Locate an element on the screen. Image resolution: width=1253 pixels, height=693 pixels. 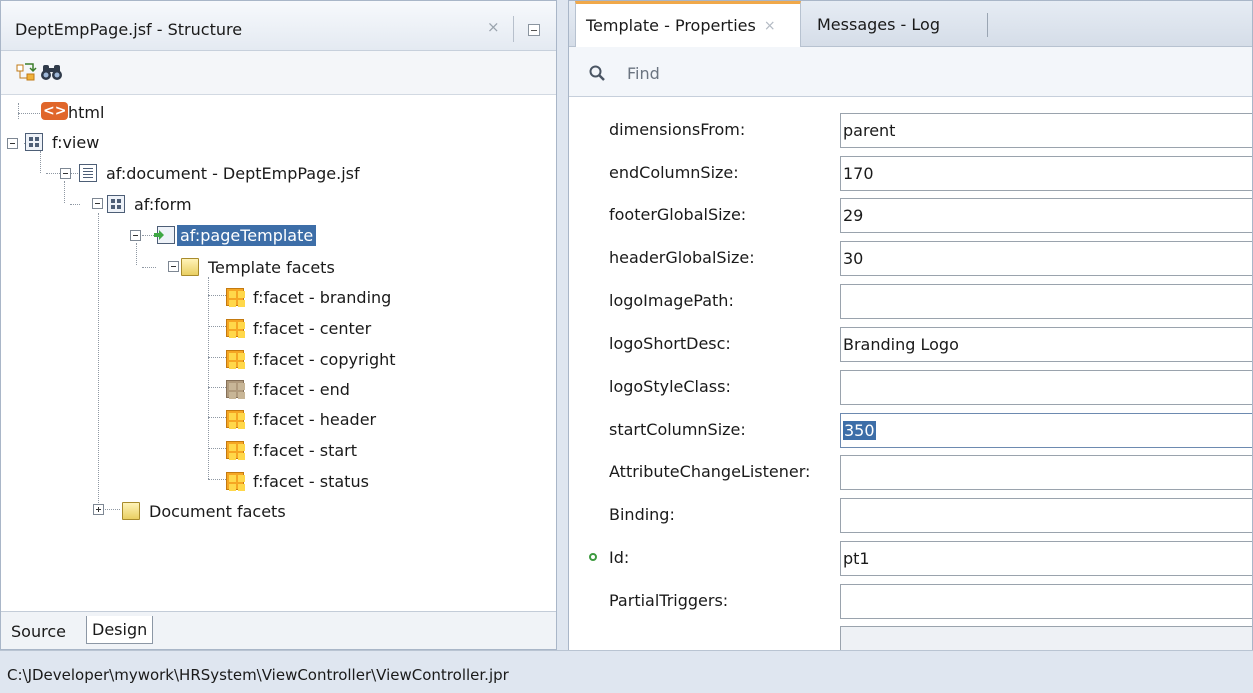
properties-tabbar: Template - Properties × Messages - Log is located at coordinates (910, 24).